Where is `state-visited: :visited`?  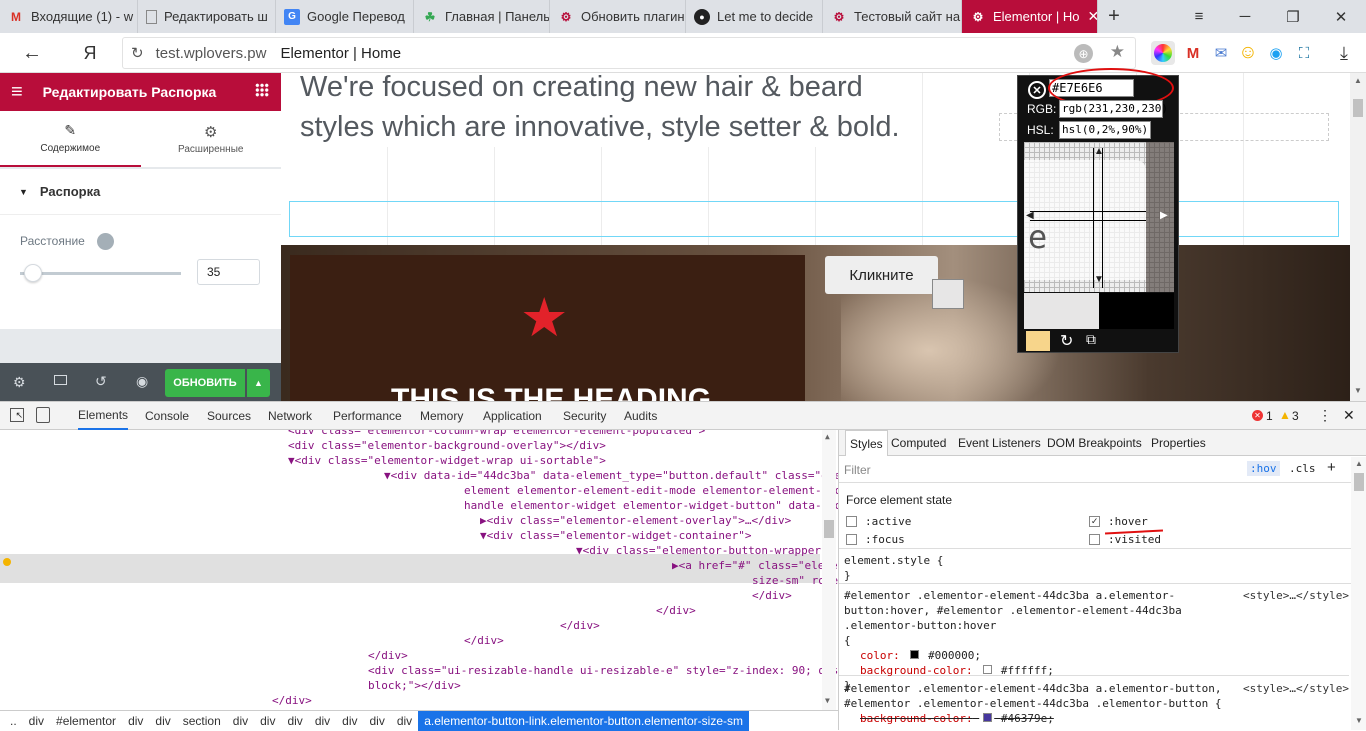
state-visited: :visited is located at coordinates (1125, 539).